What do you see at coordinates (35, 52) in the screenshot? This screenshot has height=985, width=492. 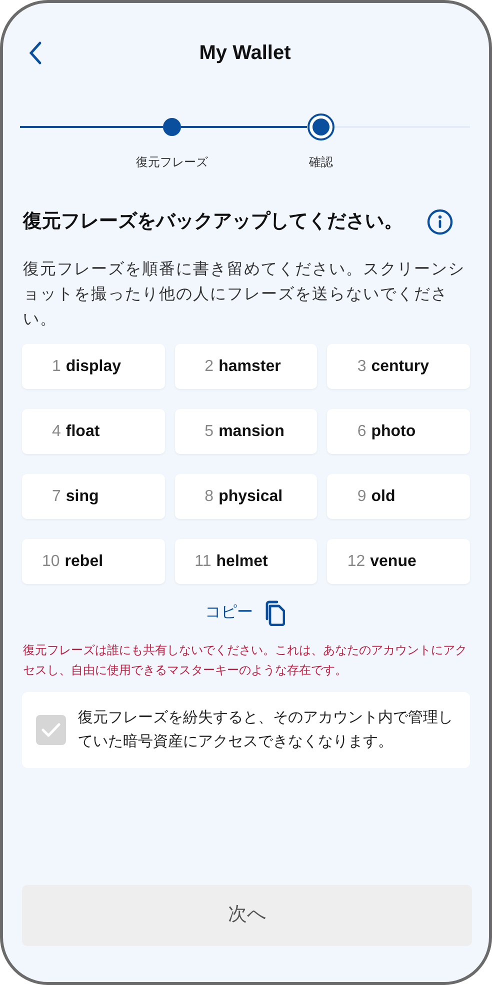 I see `back-icon` at bounding box center [35, 52].